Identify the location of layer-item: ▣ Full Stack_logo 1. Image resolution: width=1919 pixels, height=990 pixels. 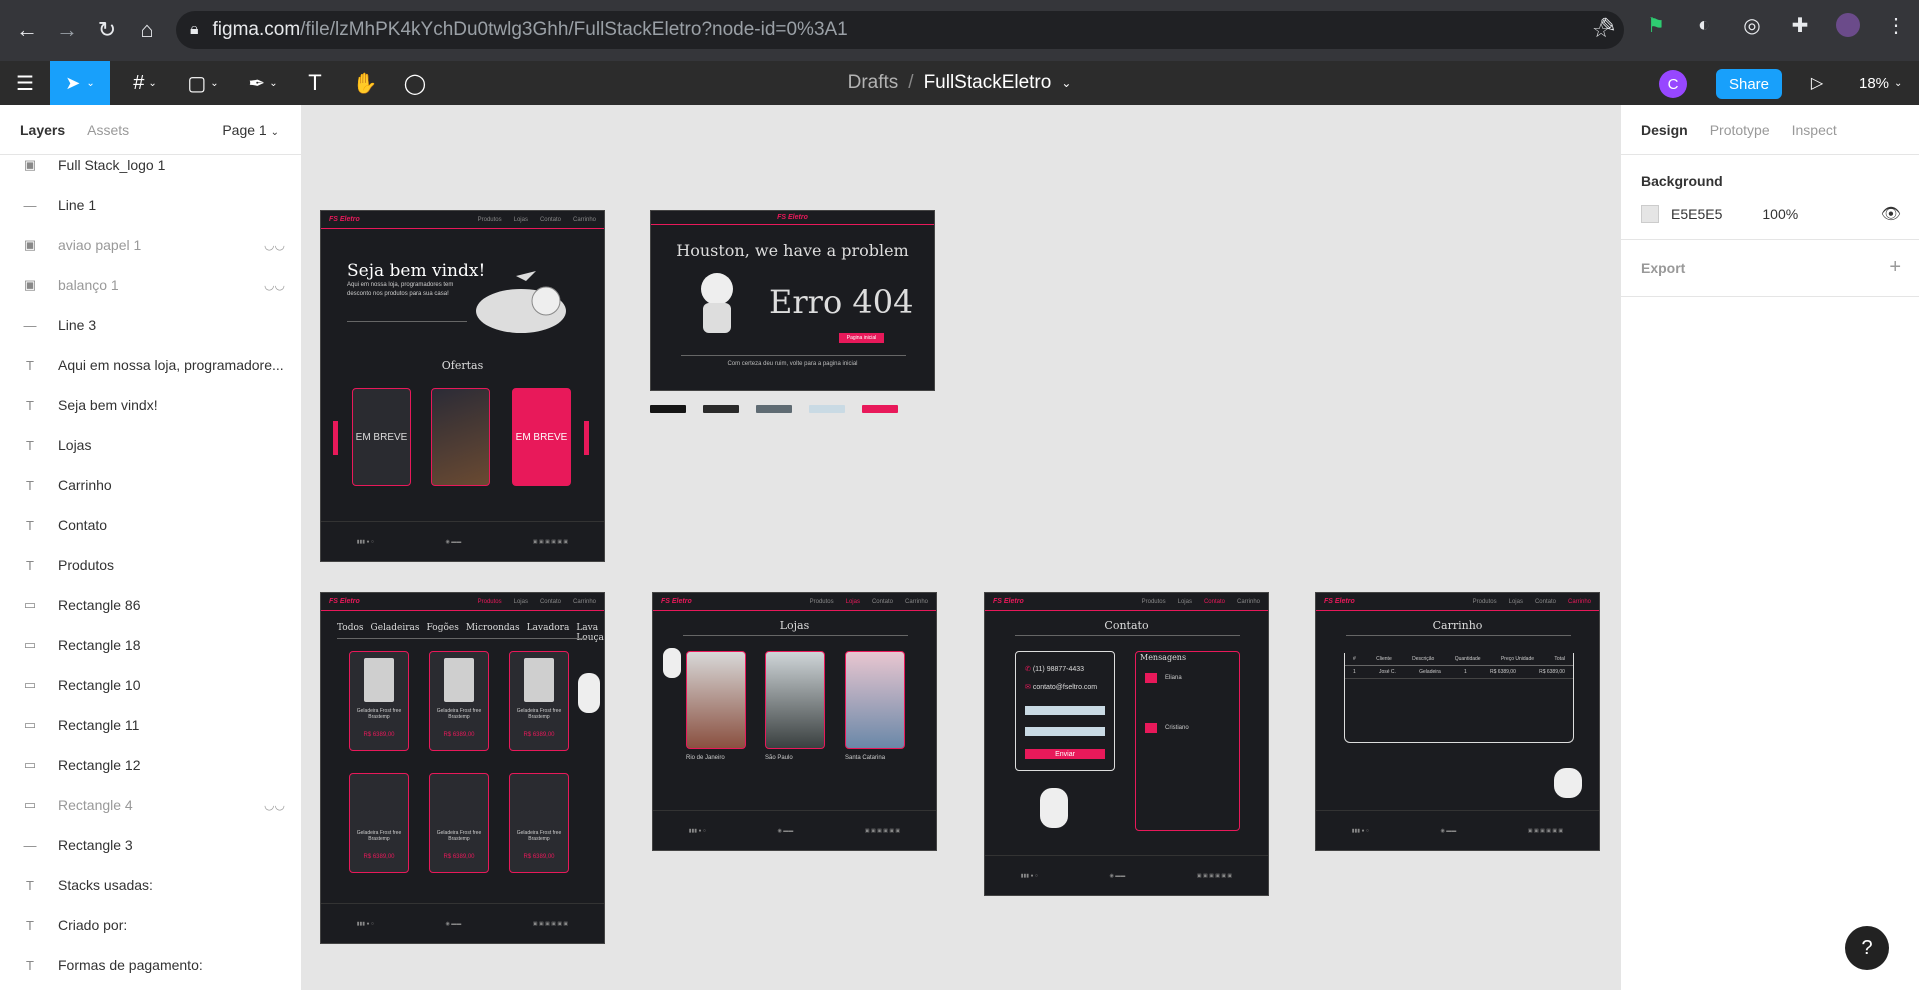
(150, 165).